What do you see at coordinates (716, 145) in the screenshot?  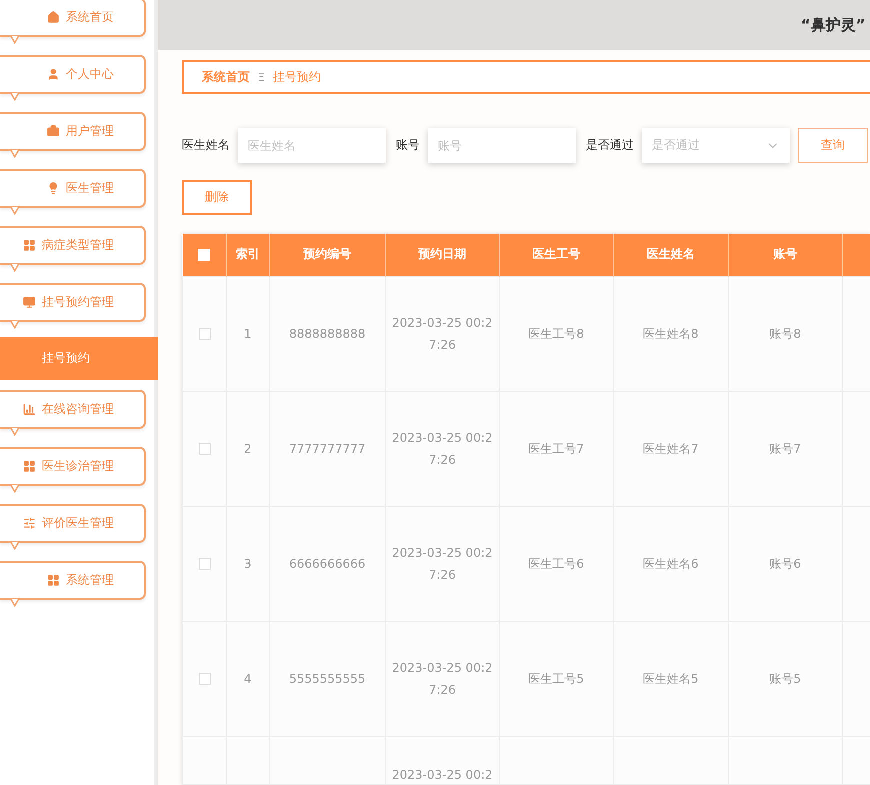 I see `select-field: 是否通过` at bounding box center [716, 145].